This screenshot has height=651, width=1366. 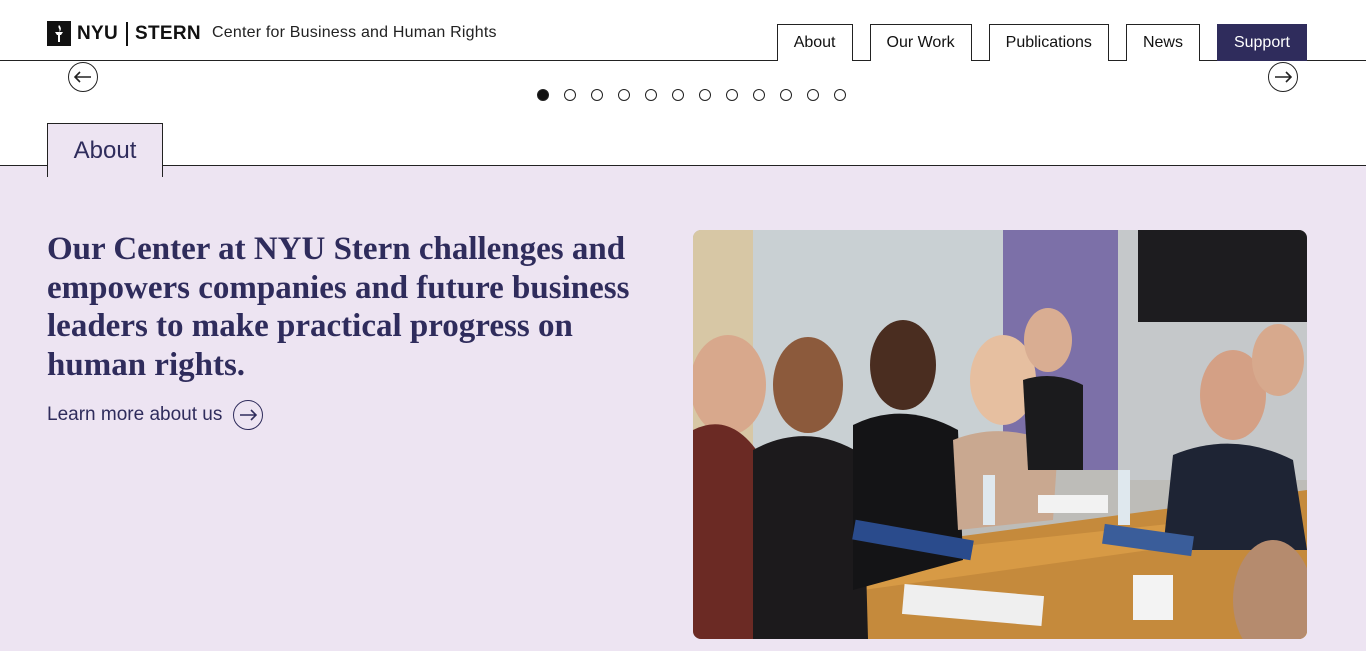 What do you see at coordinates (135, 414) in the screenshot?
I see `learn-more-label: Learn more about us` at bounding box center [135, 414].